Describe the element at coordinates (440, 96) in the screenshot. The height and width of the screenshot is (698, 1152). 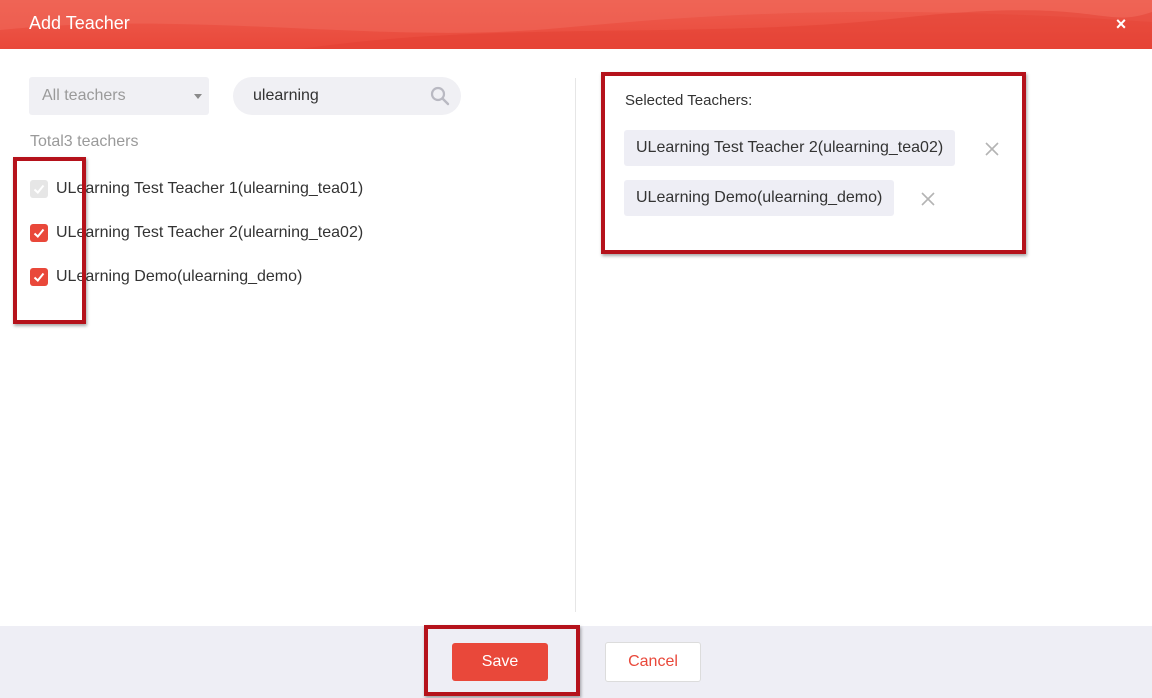
I see `search-icon` at that location.